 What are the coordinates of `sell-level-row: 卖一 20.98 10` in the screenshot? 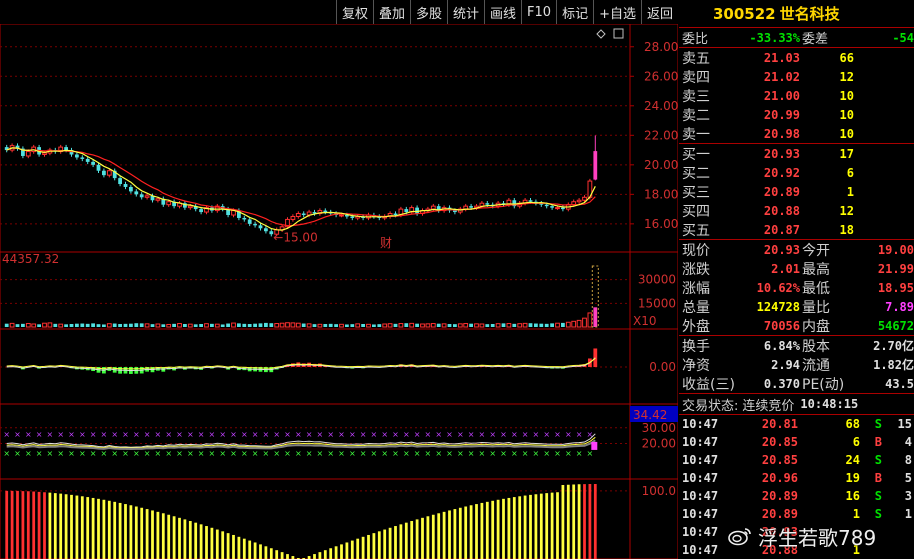 It's located at (796, 133).